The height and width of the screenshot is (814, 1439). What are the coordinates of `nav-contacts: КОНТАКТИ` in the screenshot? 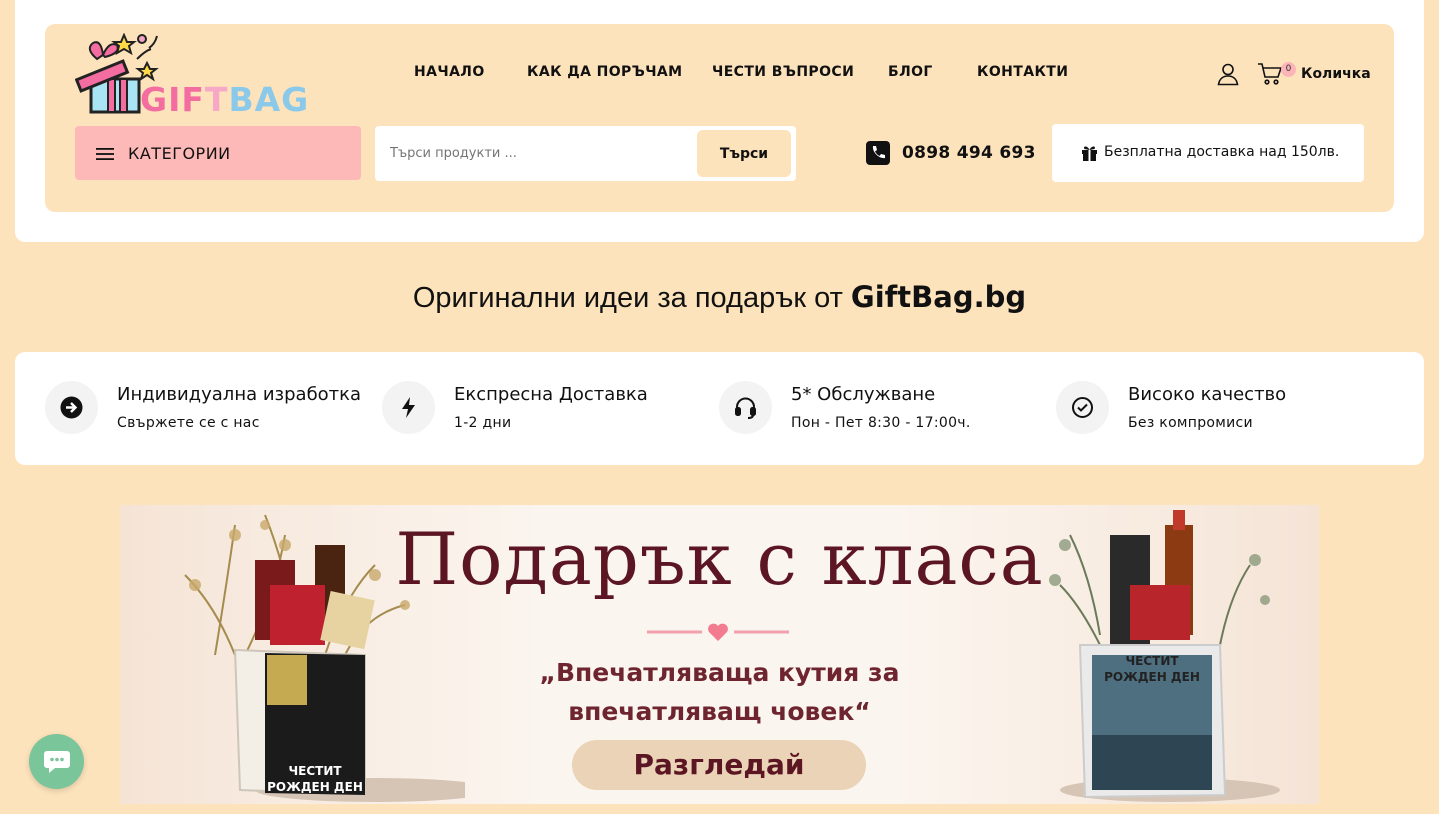 It's located at (1022, 72).